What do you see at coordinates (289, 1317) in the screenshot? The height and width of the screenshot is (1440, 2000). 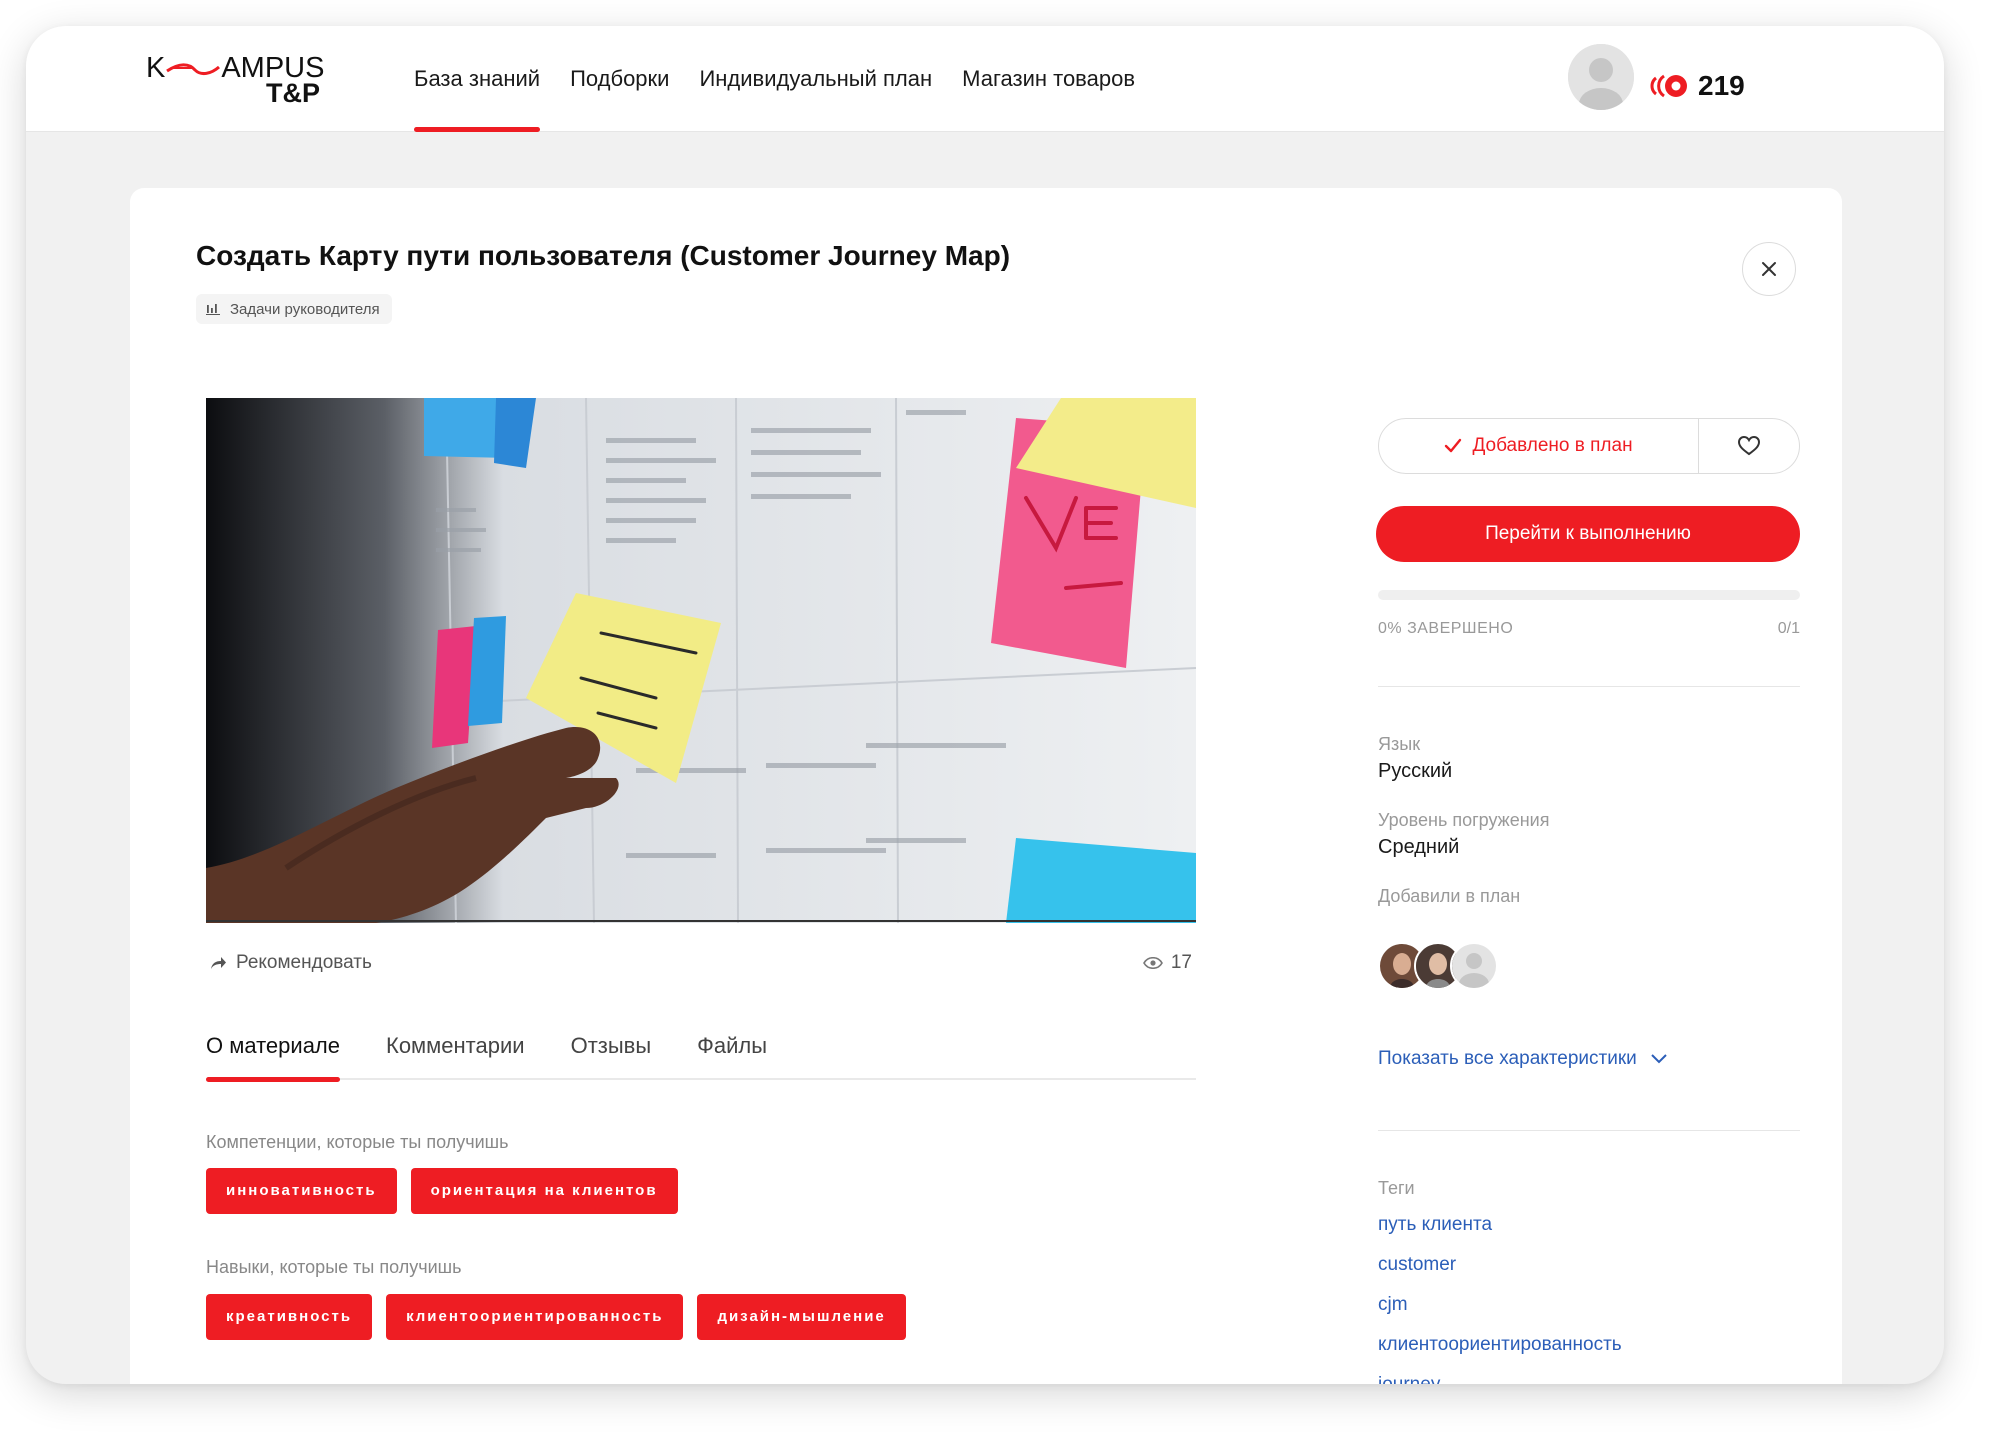 I see `skill-chip: креативность` at bounding box center [289, 1317].